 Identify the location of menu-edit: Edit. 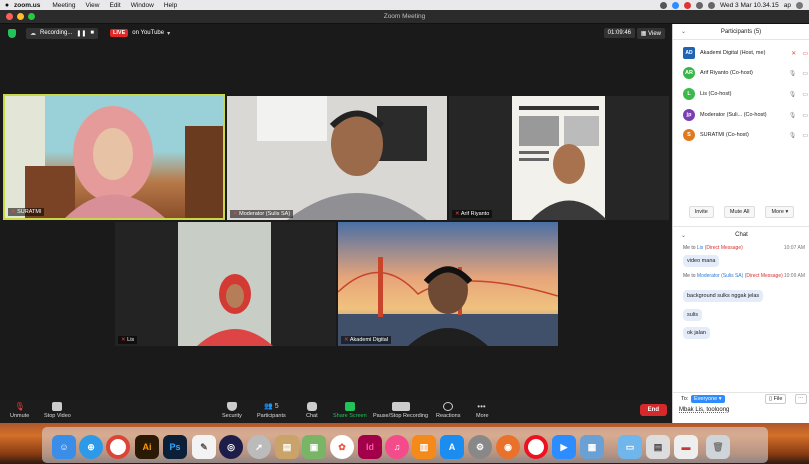
(114, 5).